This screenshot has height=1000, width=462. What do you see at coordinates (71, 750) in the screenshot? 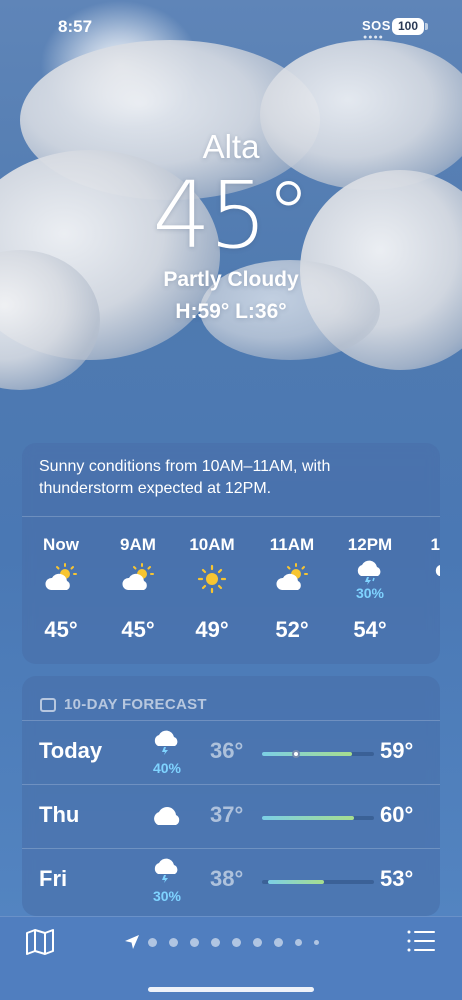
I see `day-name: Today` at bounding box center [71, 750].